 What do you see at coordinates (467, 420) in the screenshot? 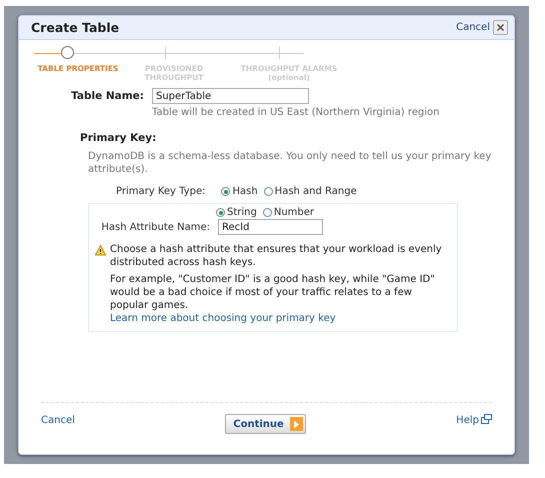
I see `help-link: Help` at bounding box center [467, 420].